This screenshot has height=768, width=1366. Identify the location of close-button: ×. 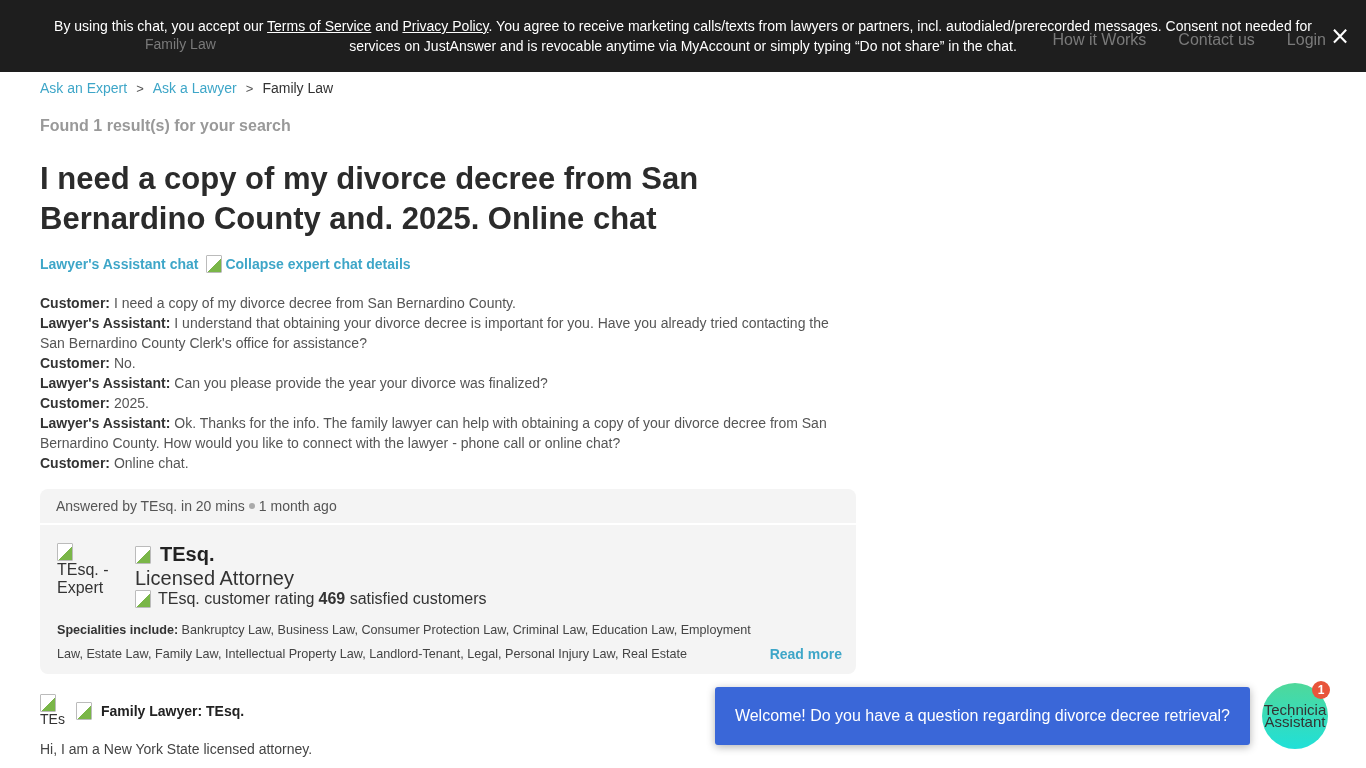
(1339, 36).